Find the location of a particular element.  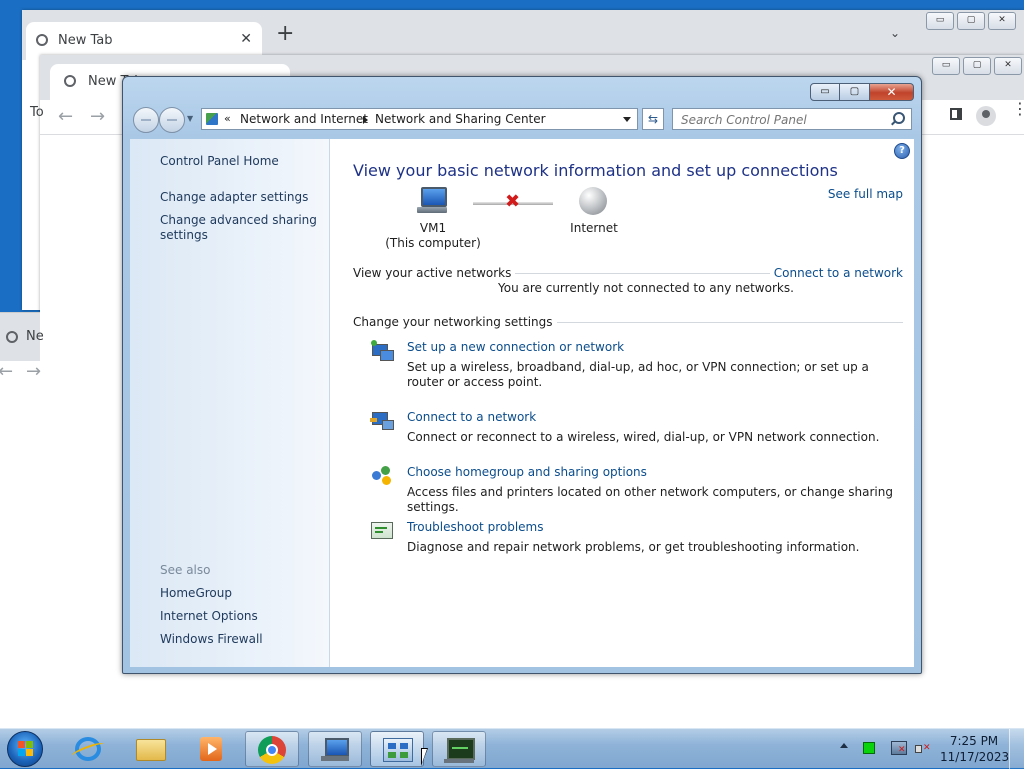

settings-heading: Change your networking settings is located at coordinates (455, 322).